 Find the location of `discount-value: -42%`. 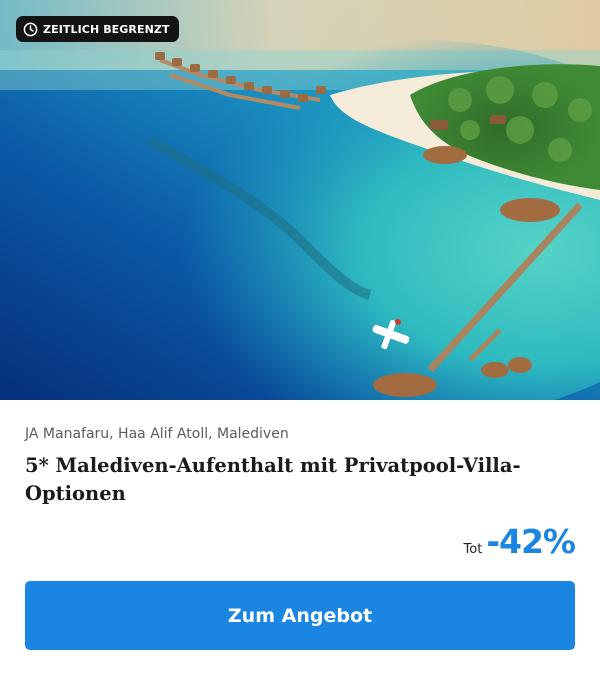

discount-value: -42% is located at coordinates (531, 541).